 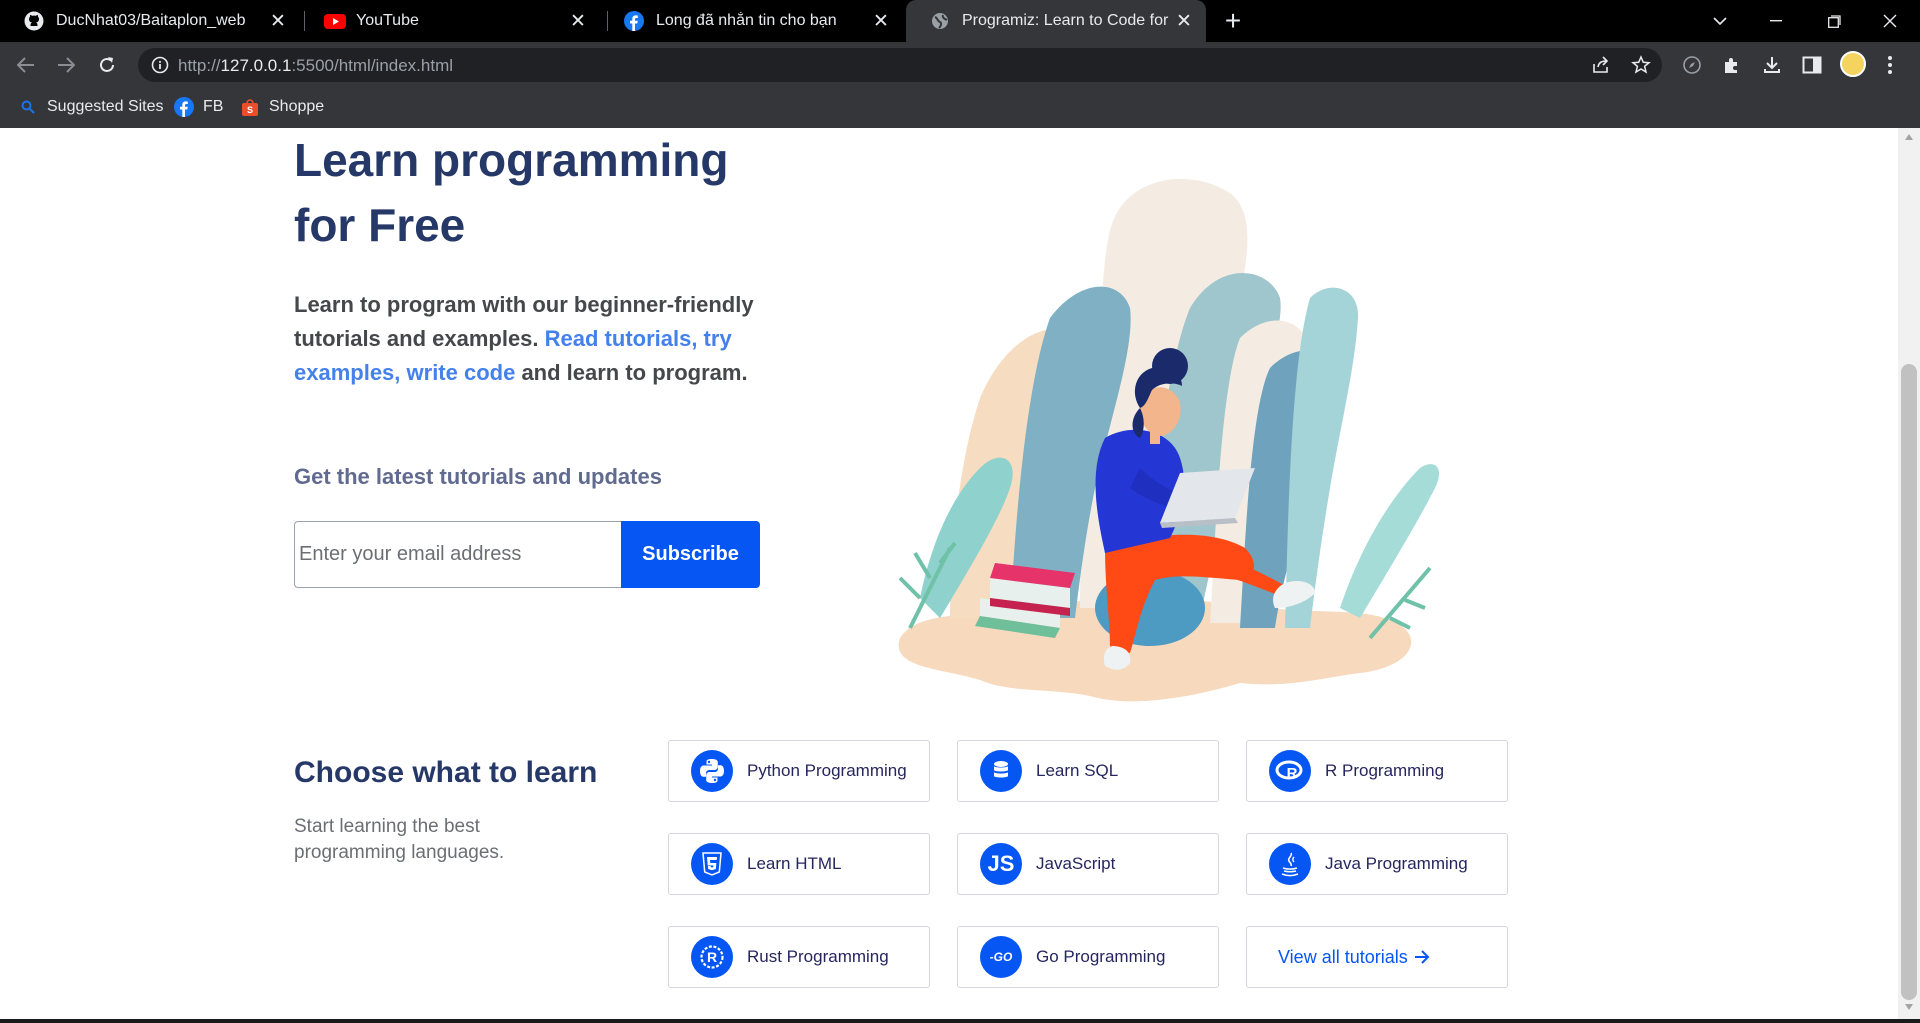 What do you see at coordinates (1101, 956) in the screenshot?
I see `course-label: Go Programming` at bounding box center [1101, 956].